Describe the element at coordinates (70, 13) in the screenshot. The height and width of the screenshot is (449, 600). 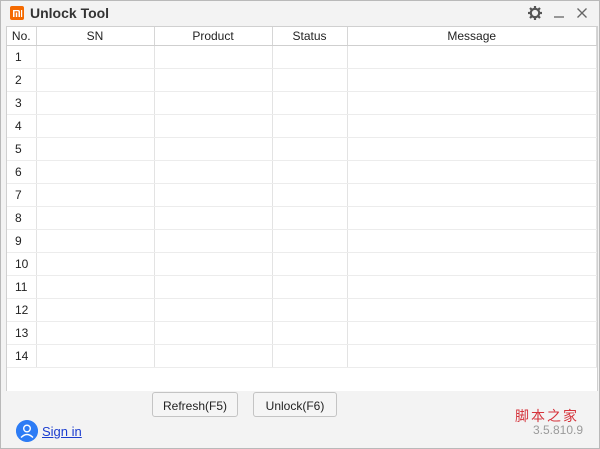
I see `window-title: Unlock Tool` at that location.